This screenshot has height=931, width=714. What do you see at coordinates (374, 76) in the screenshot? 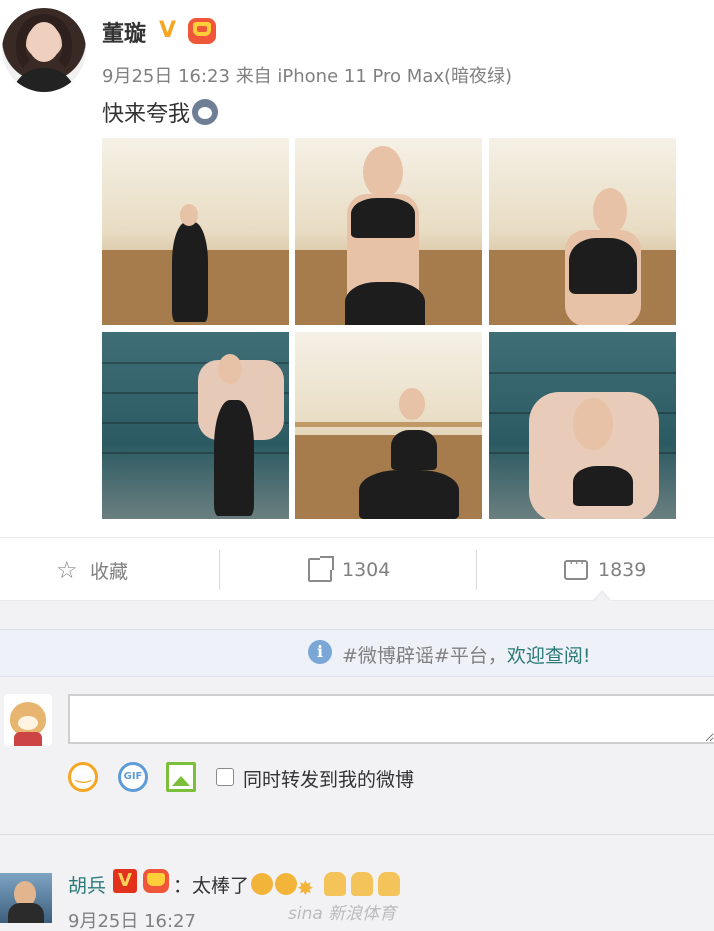
I see `post-source: 来自 iPhone 11 Pro Max(暗夜绿)` at bounding box center [374, 76].